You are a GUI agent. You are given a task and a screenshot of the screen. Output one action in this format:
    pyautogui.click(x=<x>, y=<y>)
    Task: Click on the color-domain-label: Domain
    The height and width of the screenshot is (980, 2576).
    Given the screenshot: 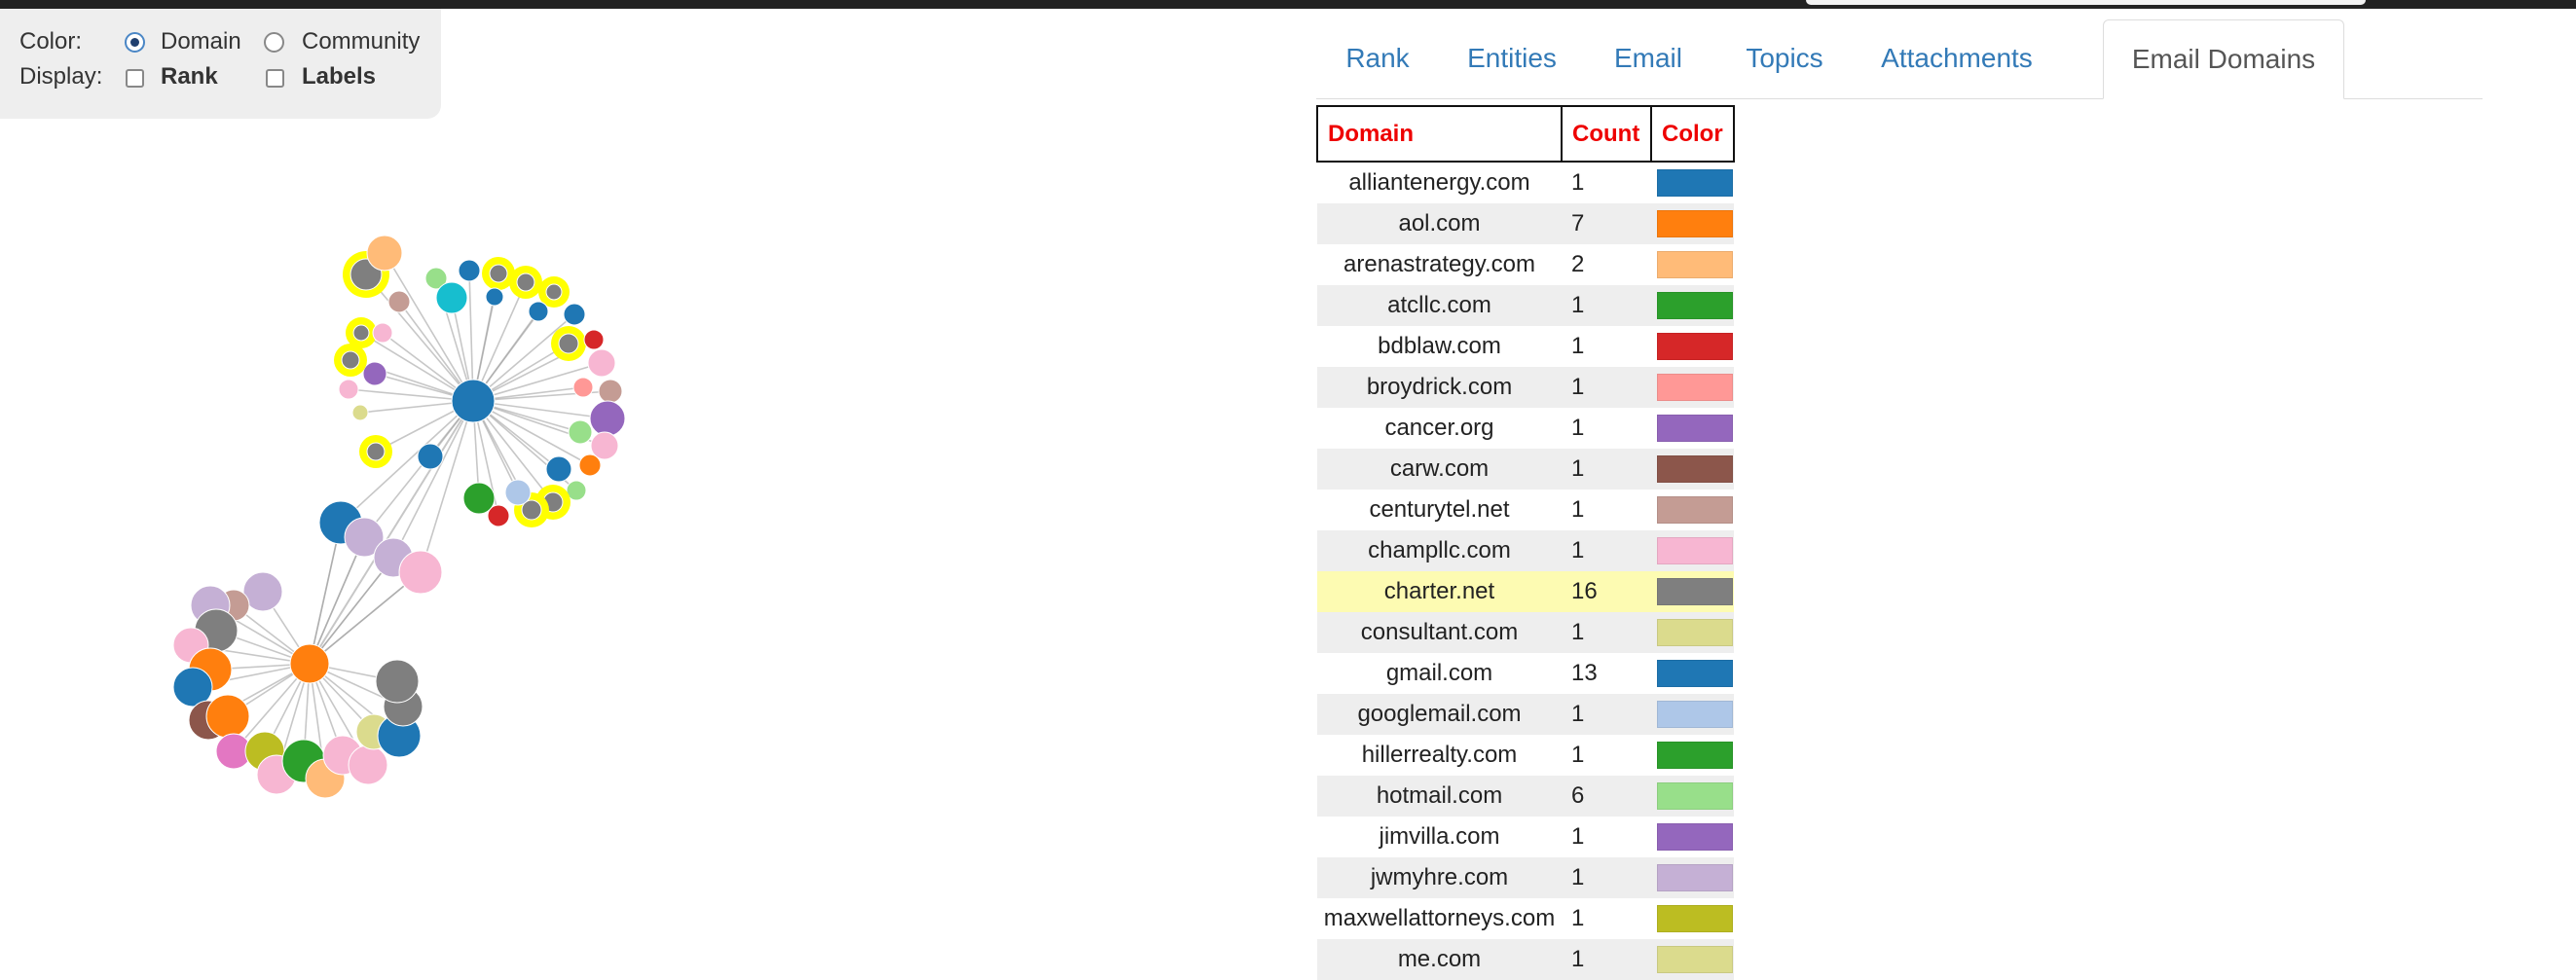 What is the action you would take?
    pyautogui.click(x=201, y=41)
    